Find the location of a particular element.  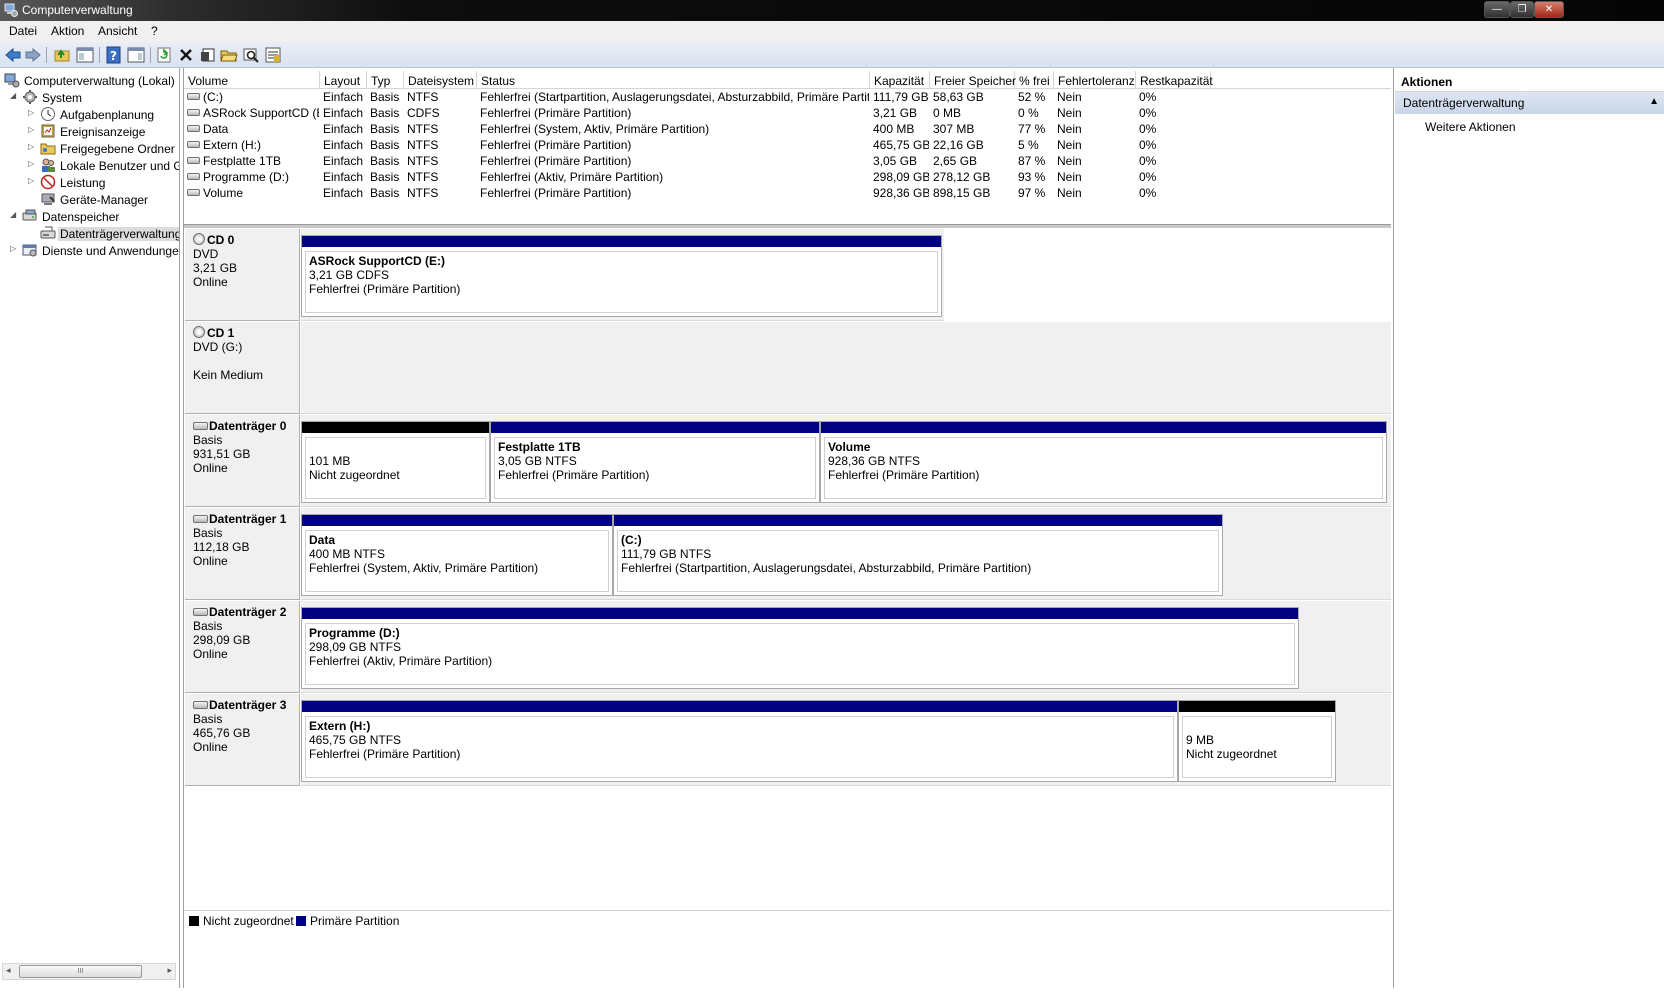

volume-cell-text: 307 MB is located at coordinates (954, 129).